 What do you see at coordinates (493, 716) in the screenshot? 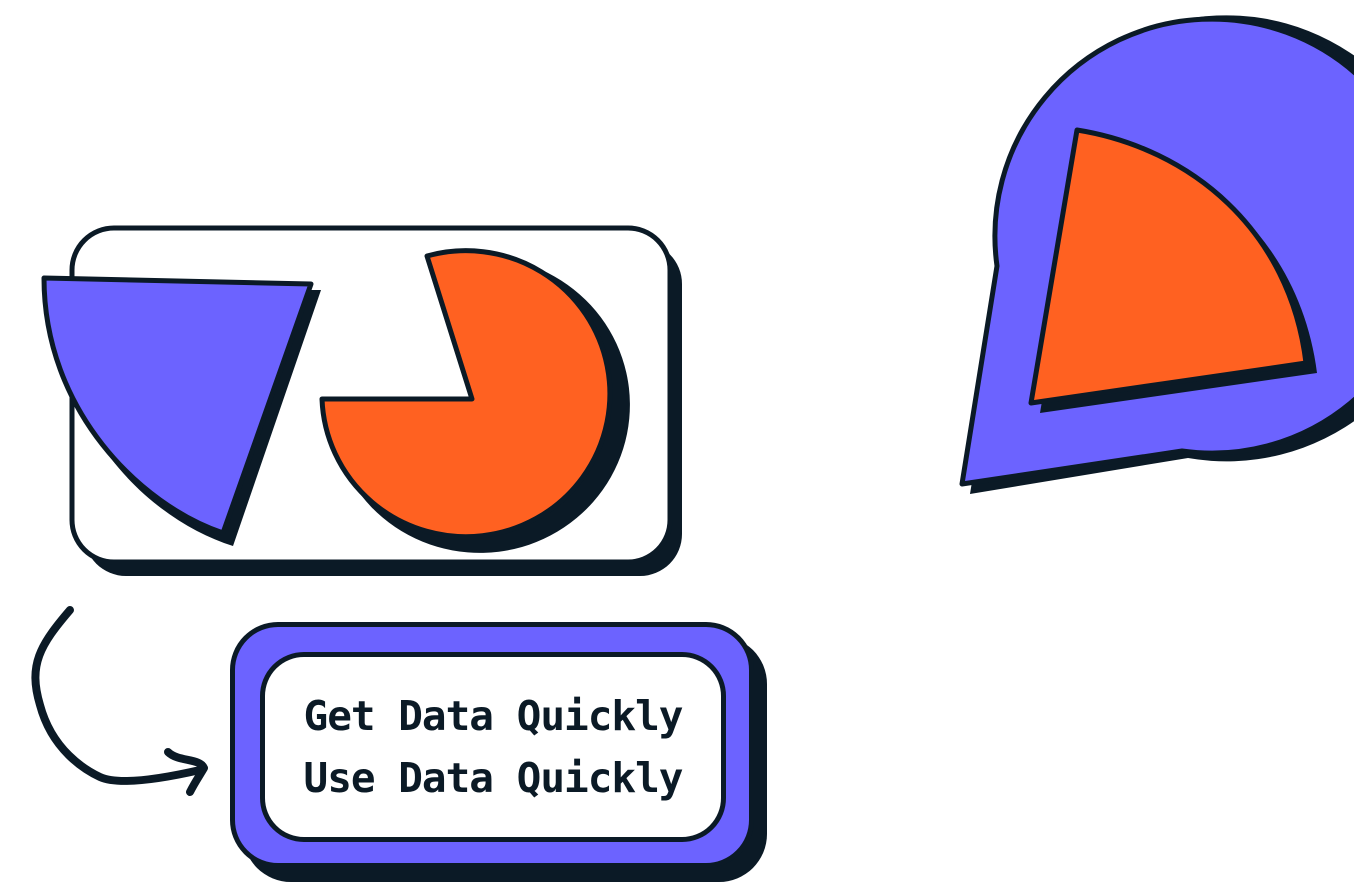
I see `callout-line-1: Get Data Quickly` at bounding box center [493, 716].